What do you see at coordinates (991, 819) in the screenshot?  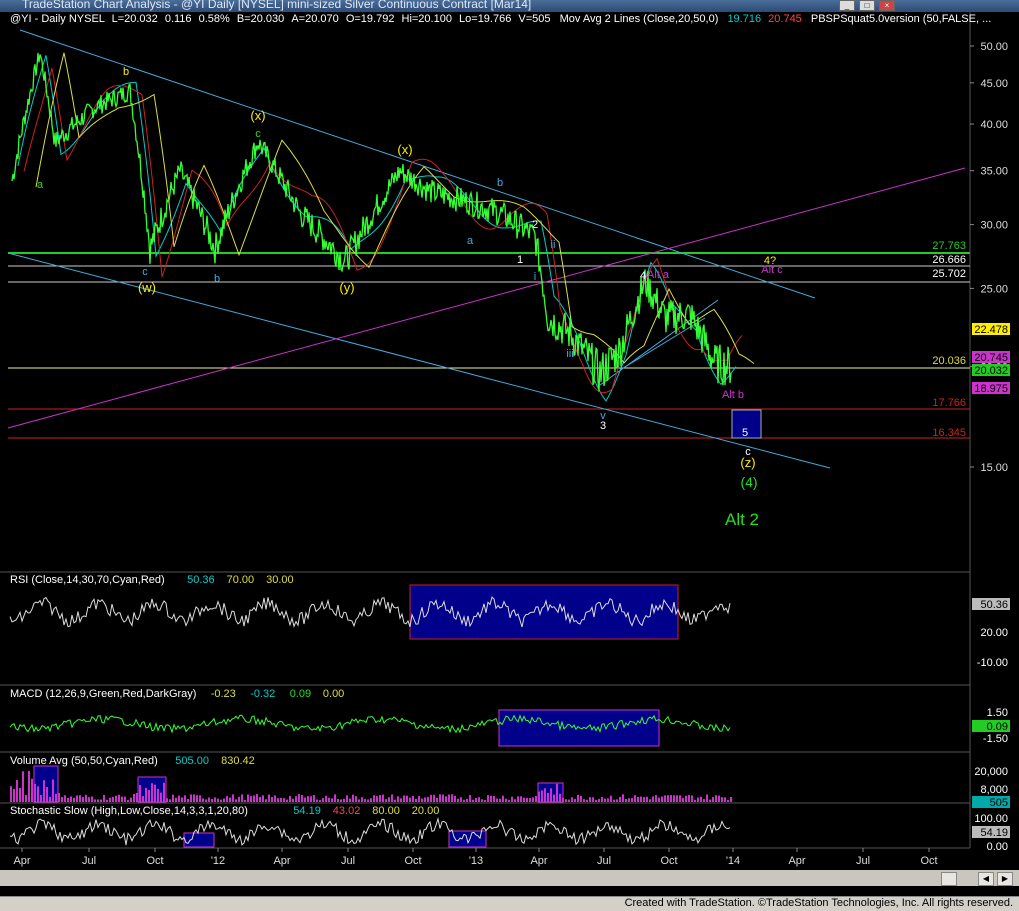 I see `panel-tick-label: 100.00` at bounding box center [991, 819].